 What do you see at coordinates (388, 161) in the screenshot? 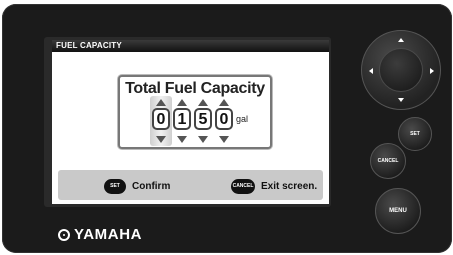
I see `cancel-button: CANCEL` at bounding box center [388, 161].